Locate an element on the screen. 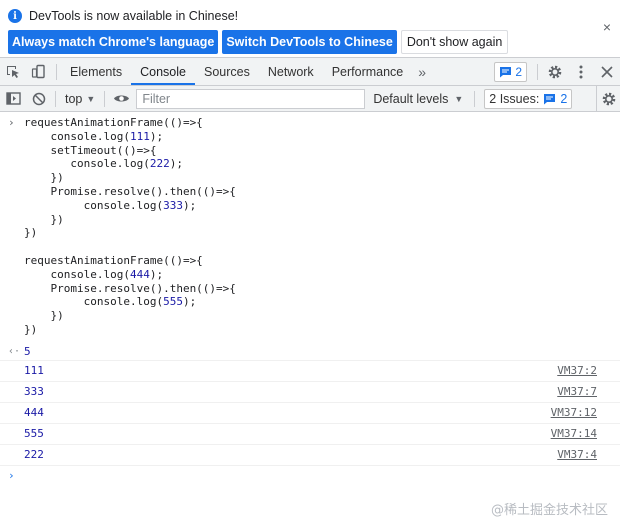  tab-elements: Elements is located at coordinates (96, 71).